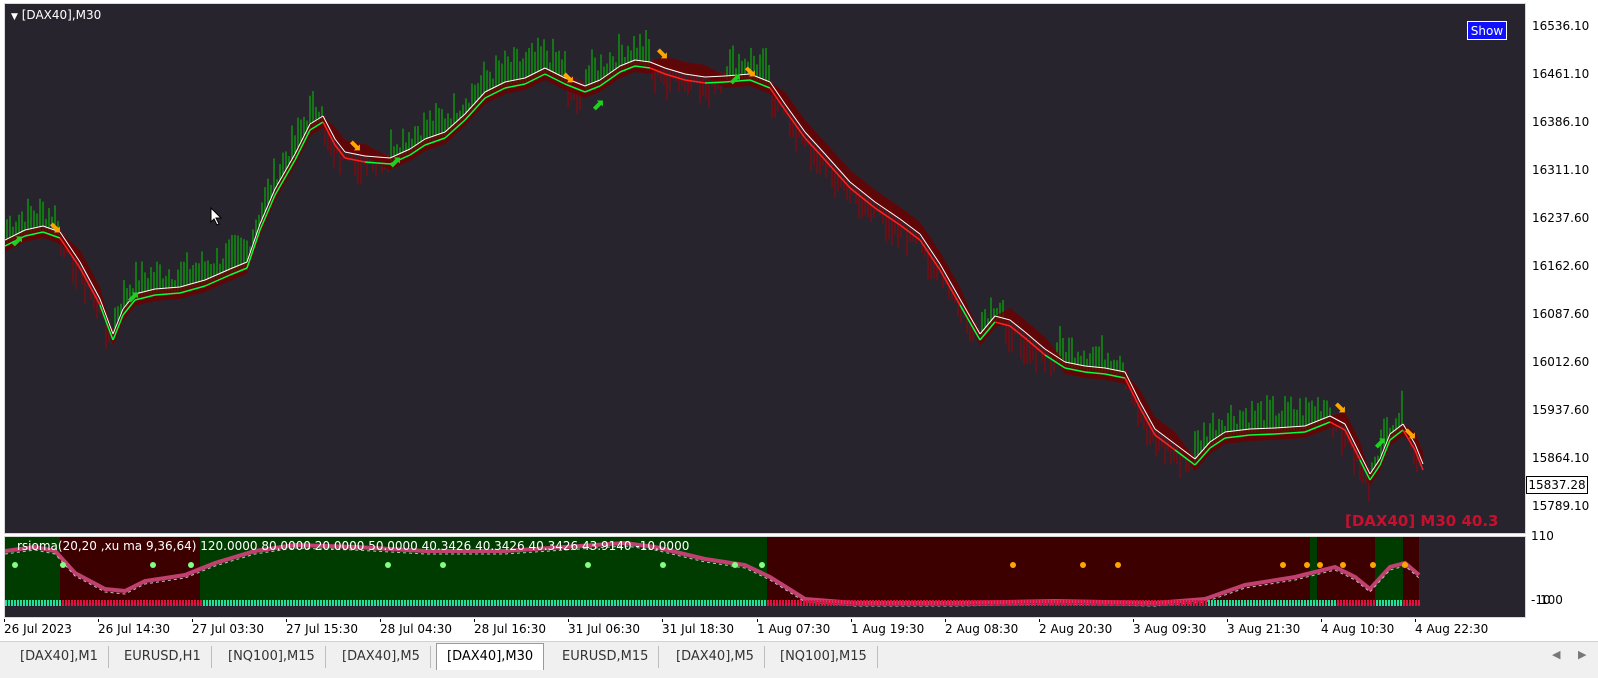  Describe the element at coordinates (90, 280) in the screenshot. I see `ma-line` at that location.